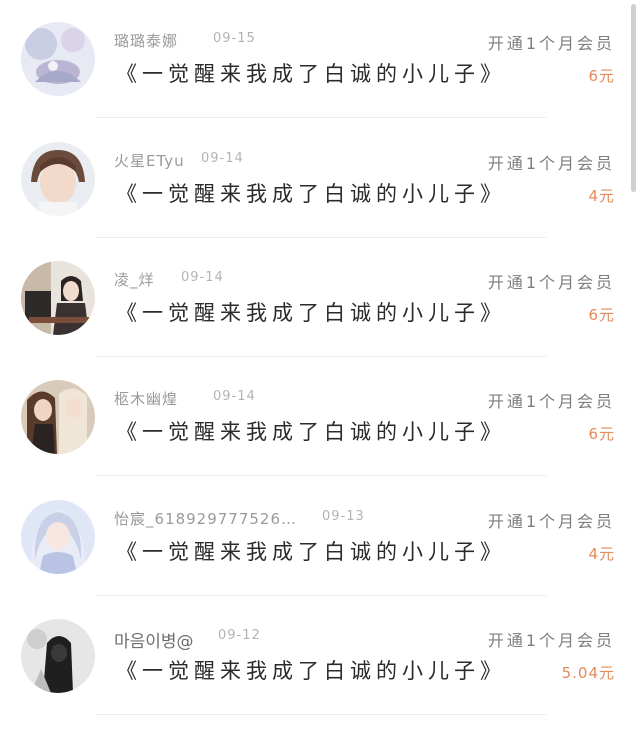 The image size is (640, 732). Describe the element at coordinates (146, 40) in the screenshot. I see `user-name: 璐璐泰娜` at that location.